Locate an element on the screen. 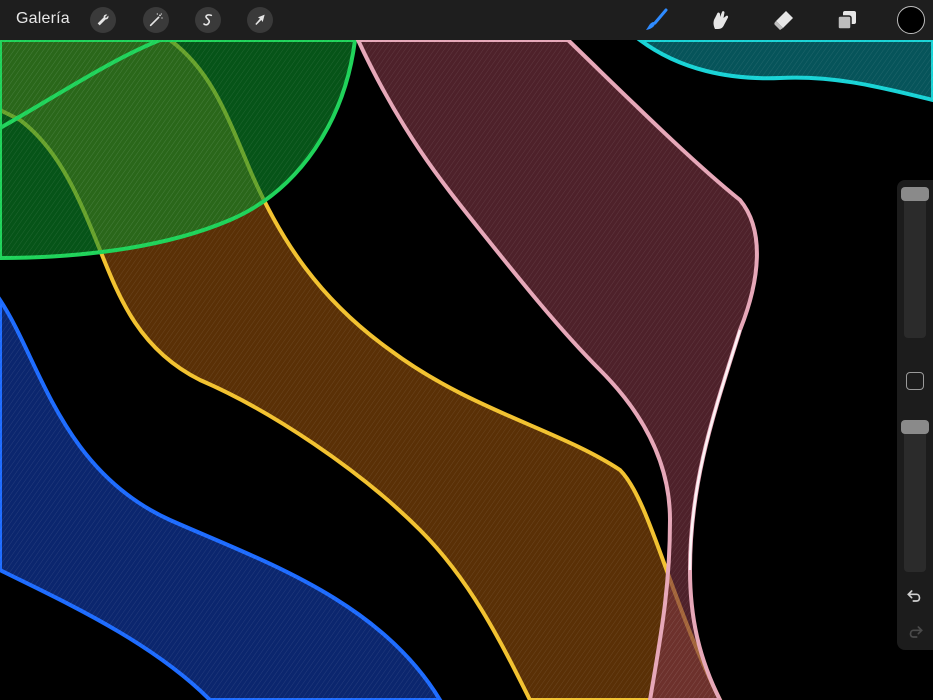 This screenshot has height=700, width=933. wrench-icon is located at coordinates (103, 20).